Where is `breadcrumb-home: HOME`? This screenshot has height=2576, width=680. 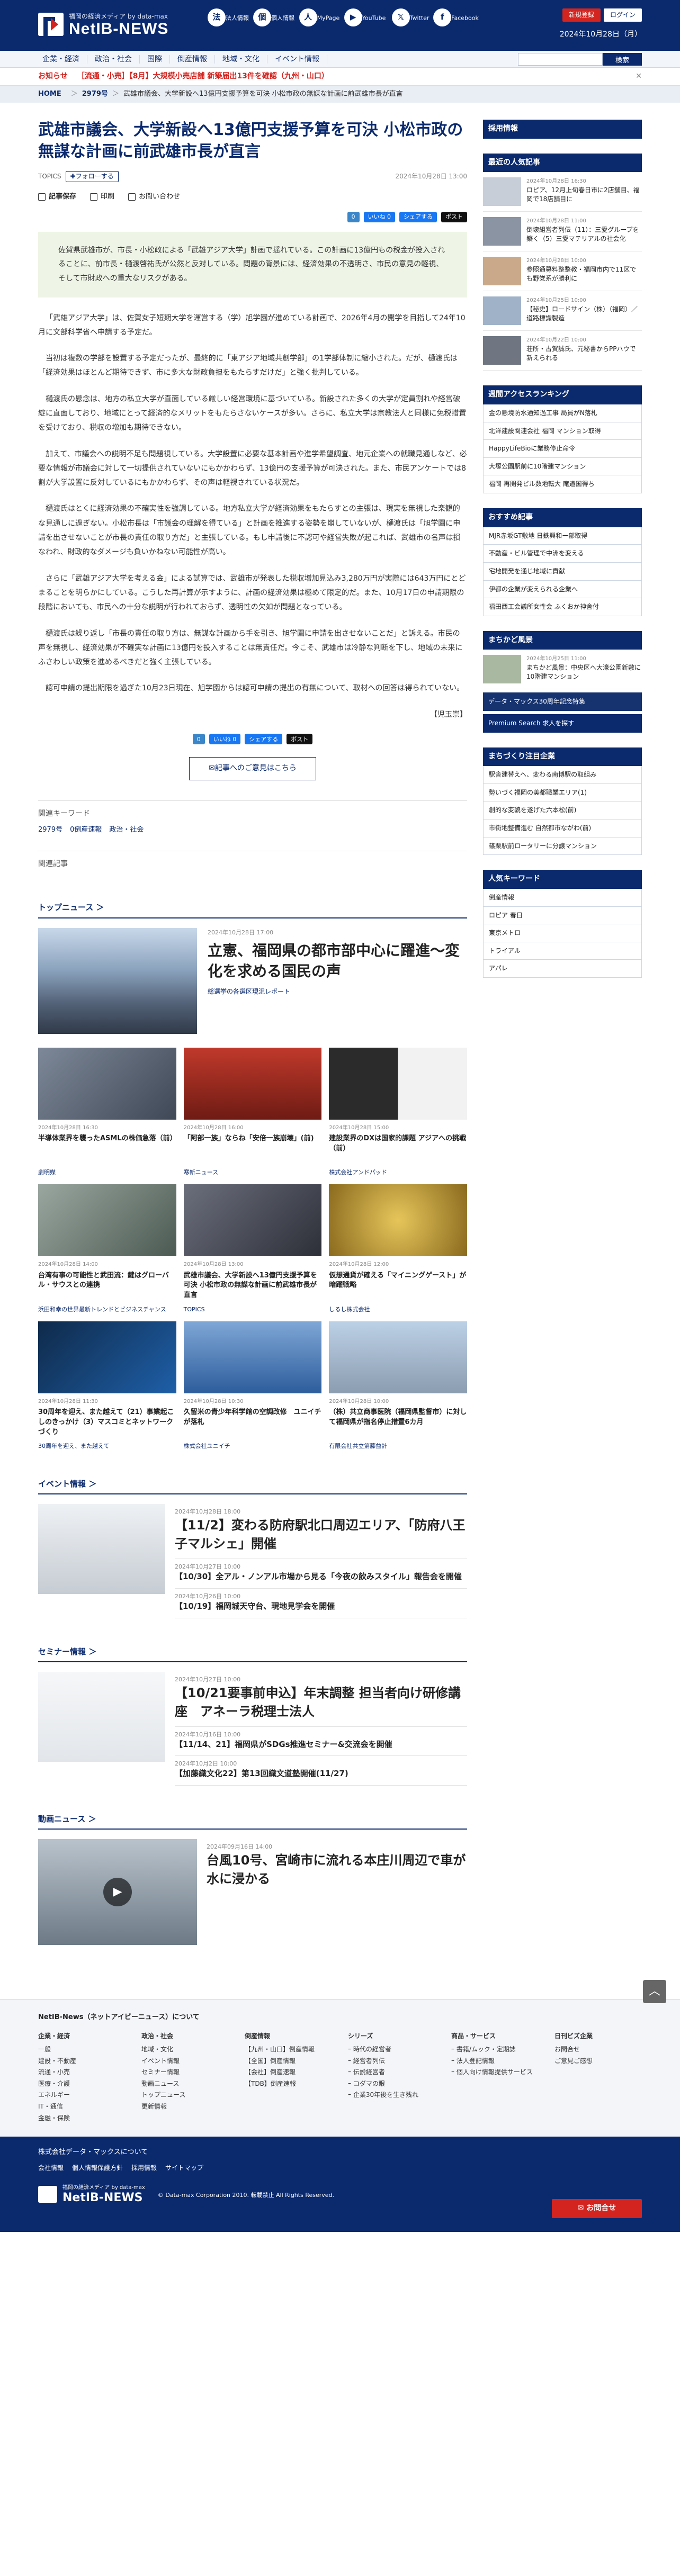 breadcrumb-home: HOME is located at coordinates (49, 94).